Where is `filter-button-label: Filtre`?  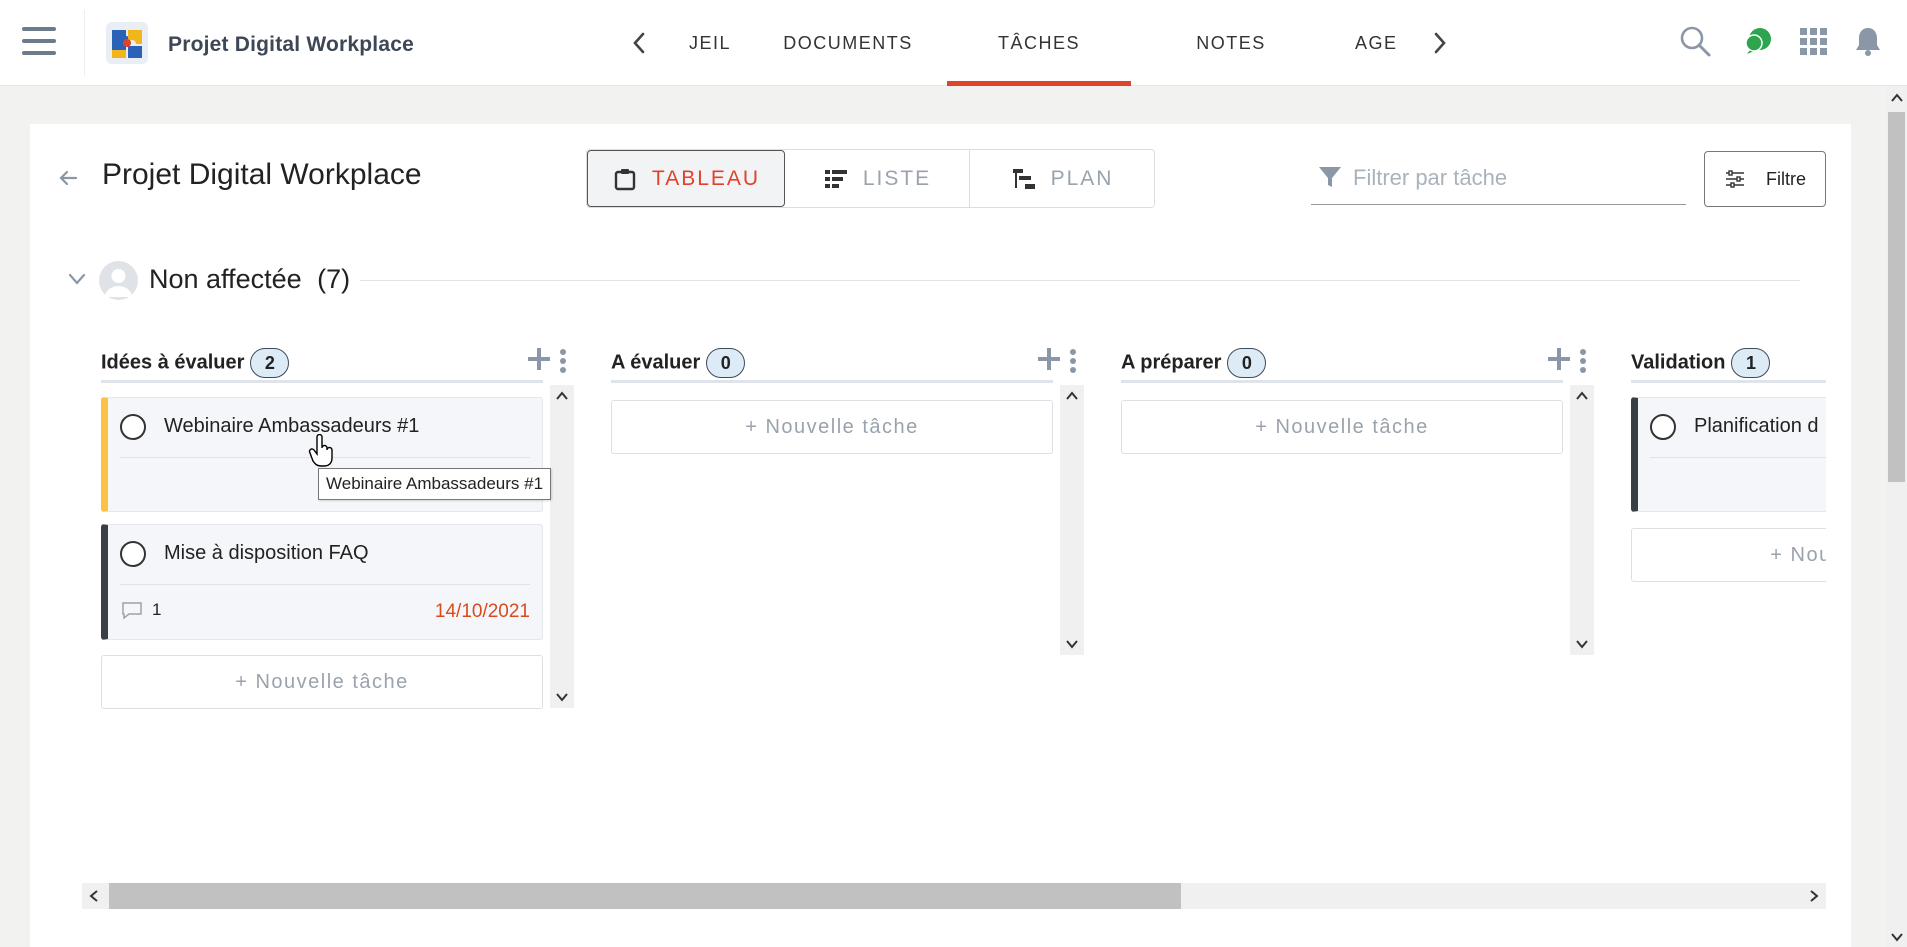
filter-button-label: Filtre is located at coordinates (1786, 178).